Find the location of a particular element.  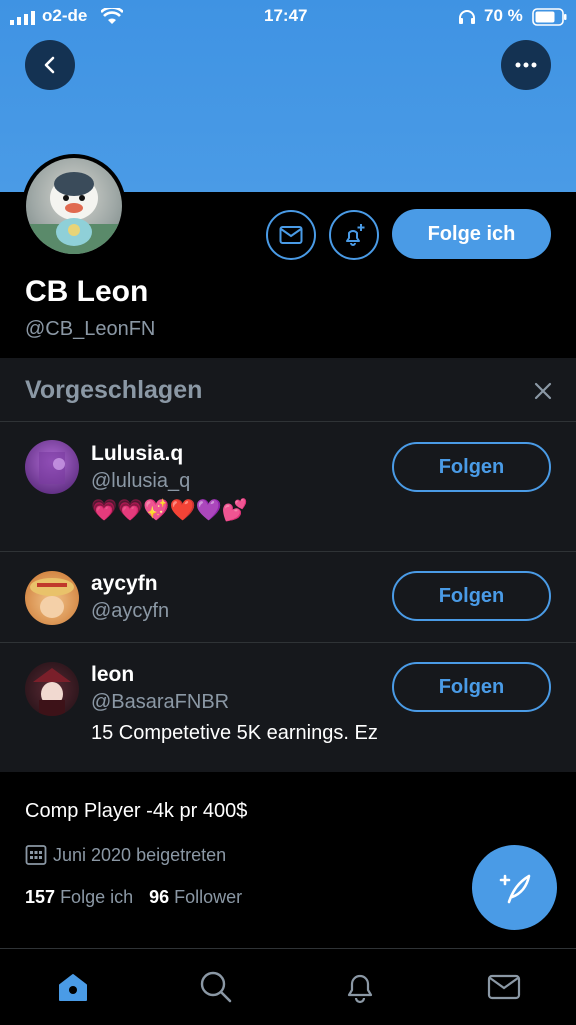

tab-notifications is located at coordinates (360, 987).